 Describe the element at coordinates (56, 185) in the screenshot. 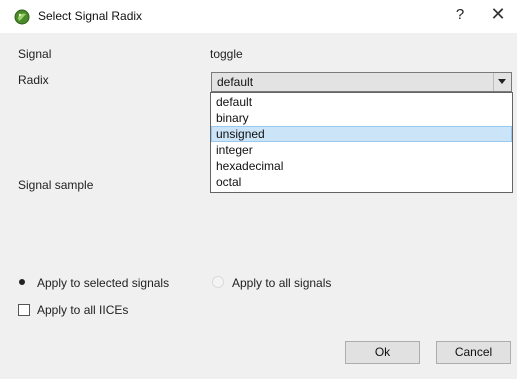

I see `signal-sample-label: Signal sample` at that location.